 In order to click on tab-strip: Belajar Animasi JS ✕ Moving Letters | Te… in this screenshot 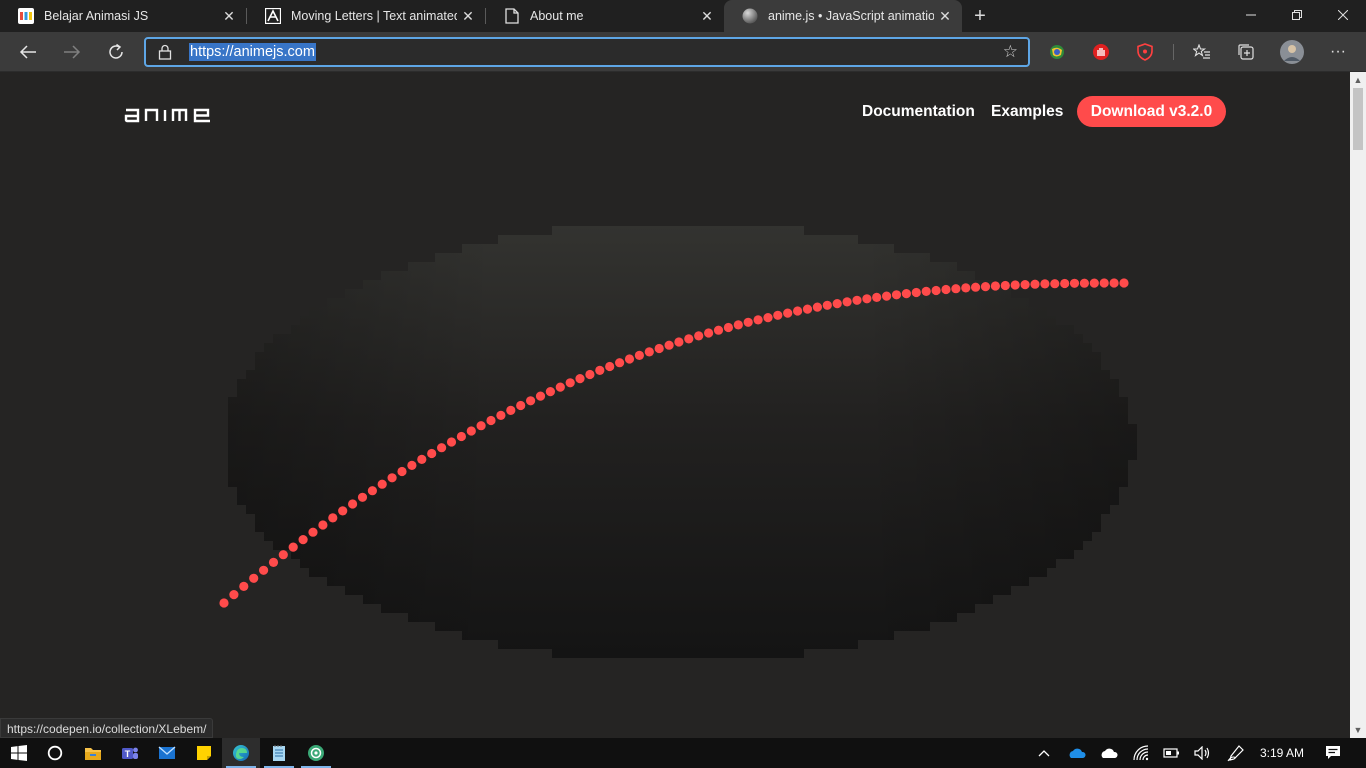, I will do `click(683, 16)`.